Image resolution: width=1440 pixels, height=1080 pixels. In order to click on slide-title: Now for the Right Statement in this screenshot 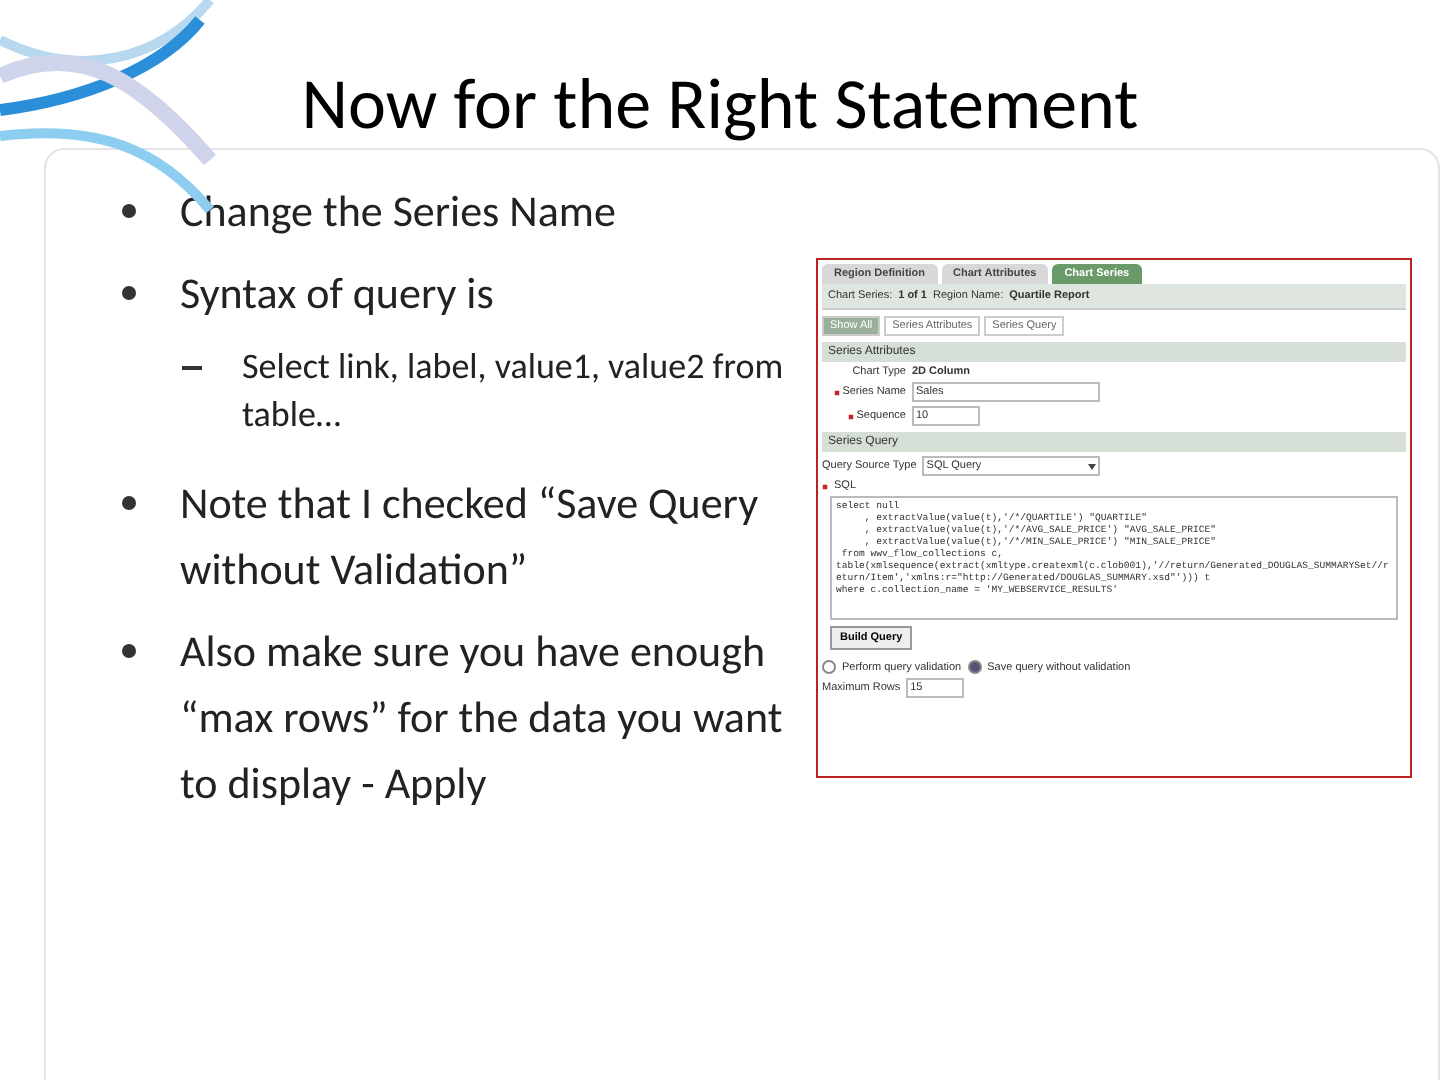, I will do `click(720, 99)`.